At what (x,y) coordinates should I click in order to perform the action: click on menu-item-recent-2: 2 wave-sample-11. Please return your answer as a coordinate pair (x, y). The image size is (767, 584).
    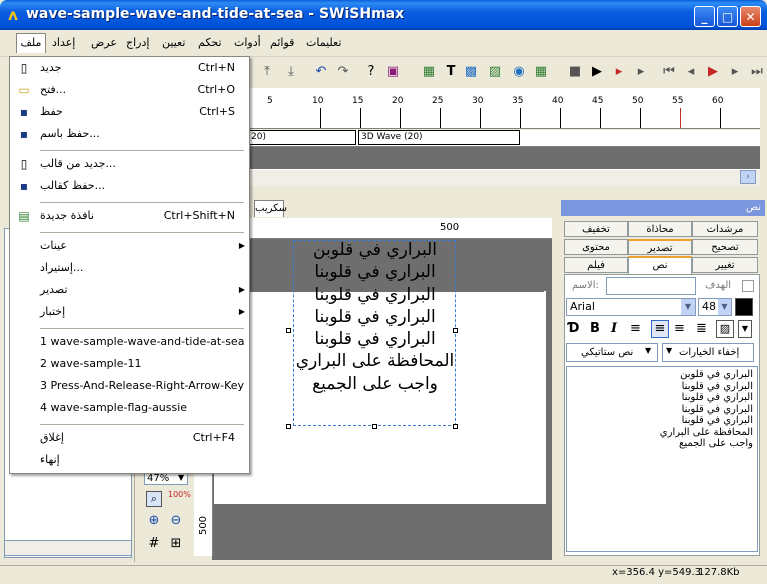
    Looking at the image, I should click on (129, 364).